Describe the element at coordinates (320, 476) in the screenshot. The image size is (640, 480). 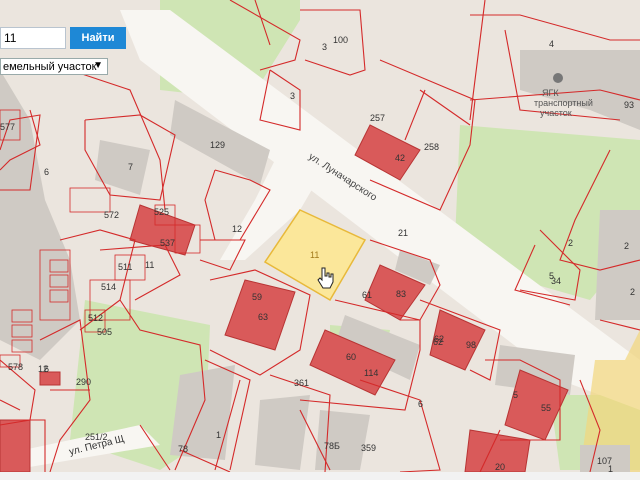
I see `bottom-strip` at that location.